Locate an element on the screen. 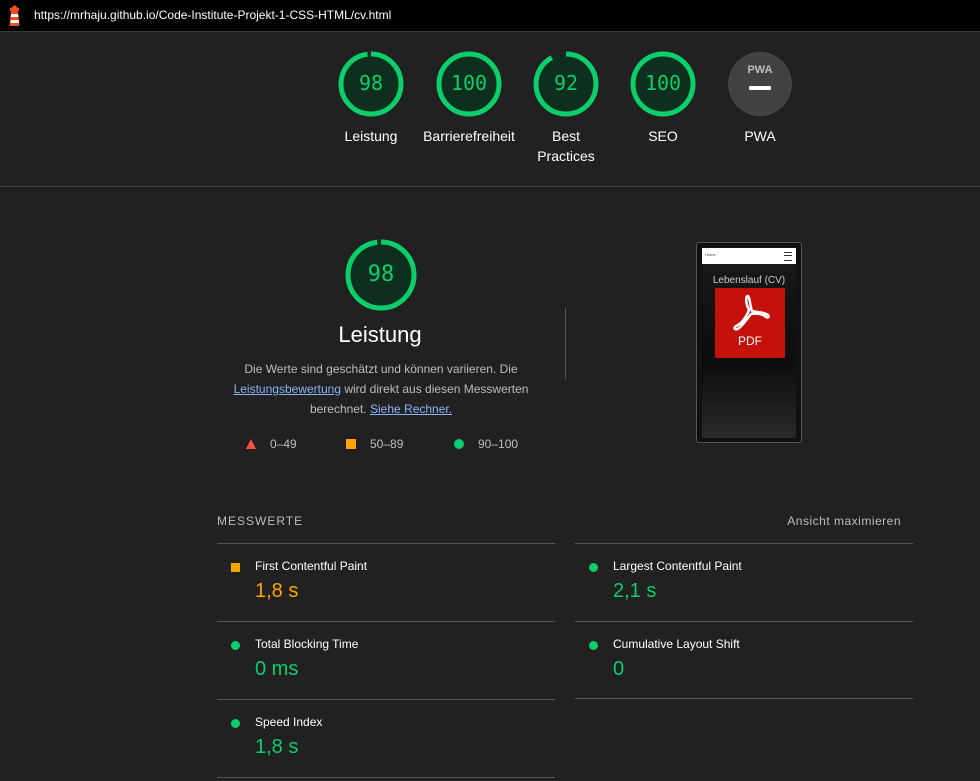  screenshot-content: Home Lebenslauf (CV) PDF is located at coordinates (749, 343).